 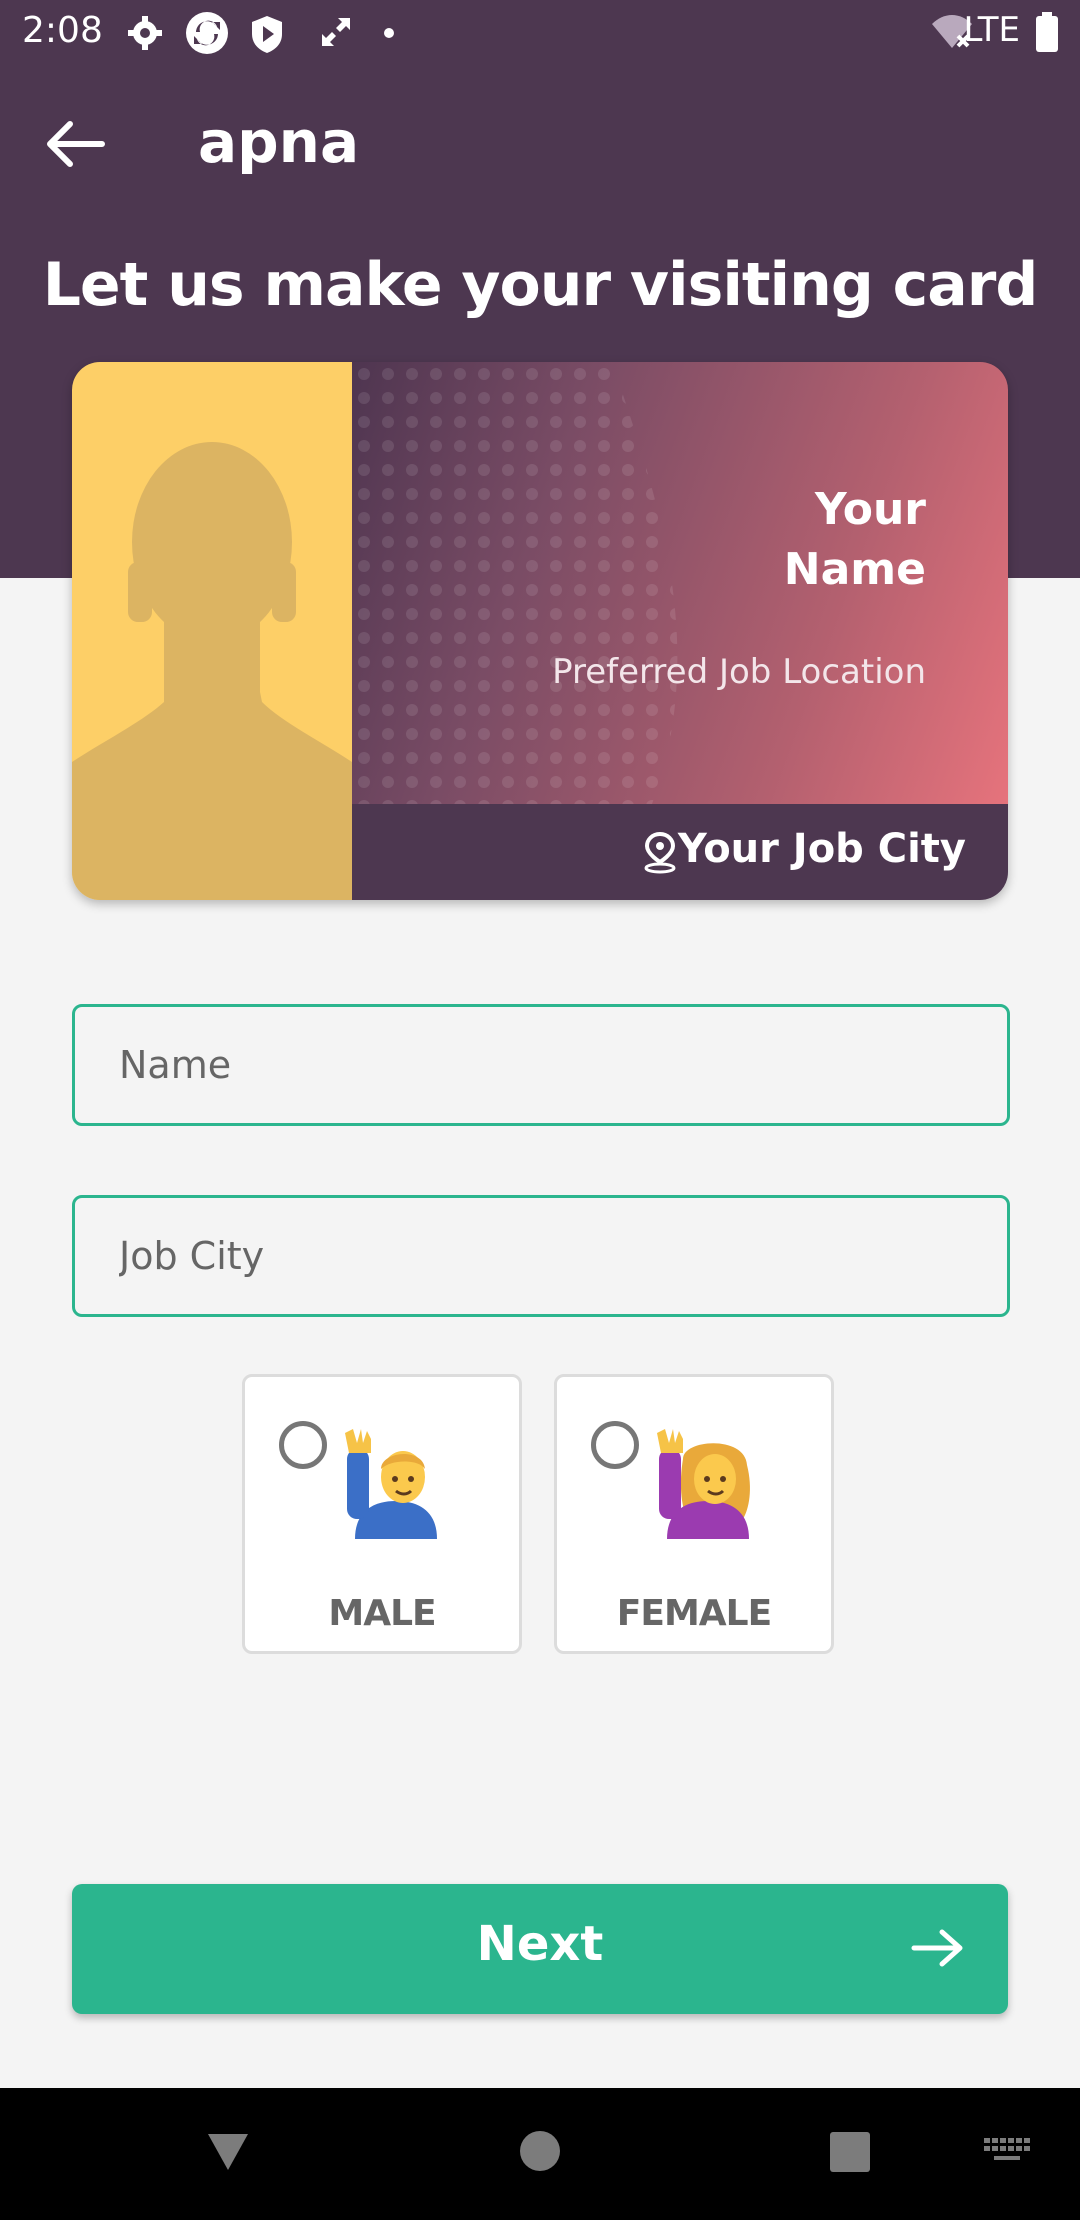 What do you see at coordinates (382, 1613) in the screenshot?
I see `male-label: MALE` at bounding box center [382, 1613].